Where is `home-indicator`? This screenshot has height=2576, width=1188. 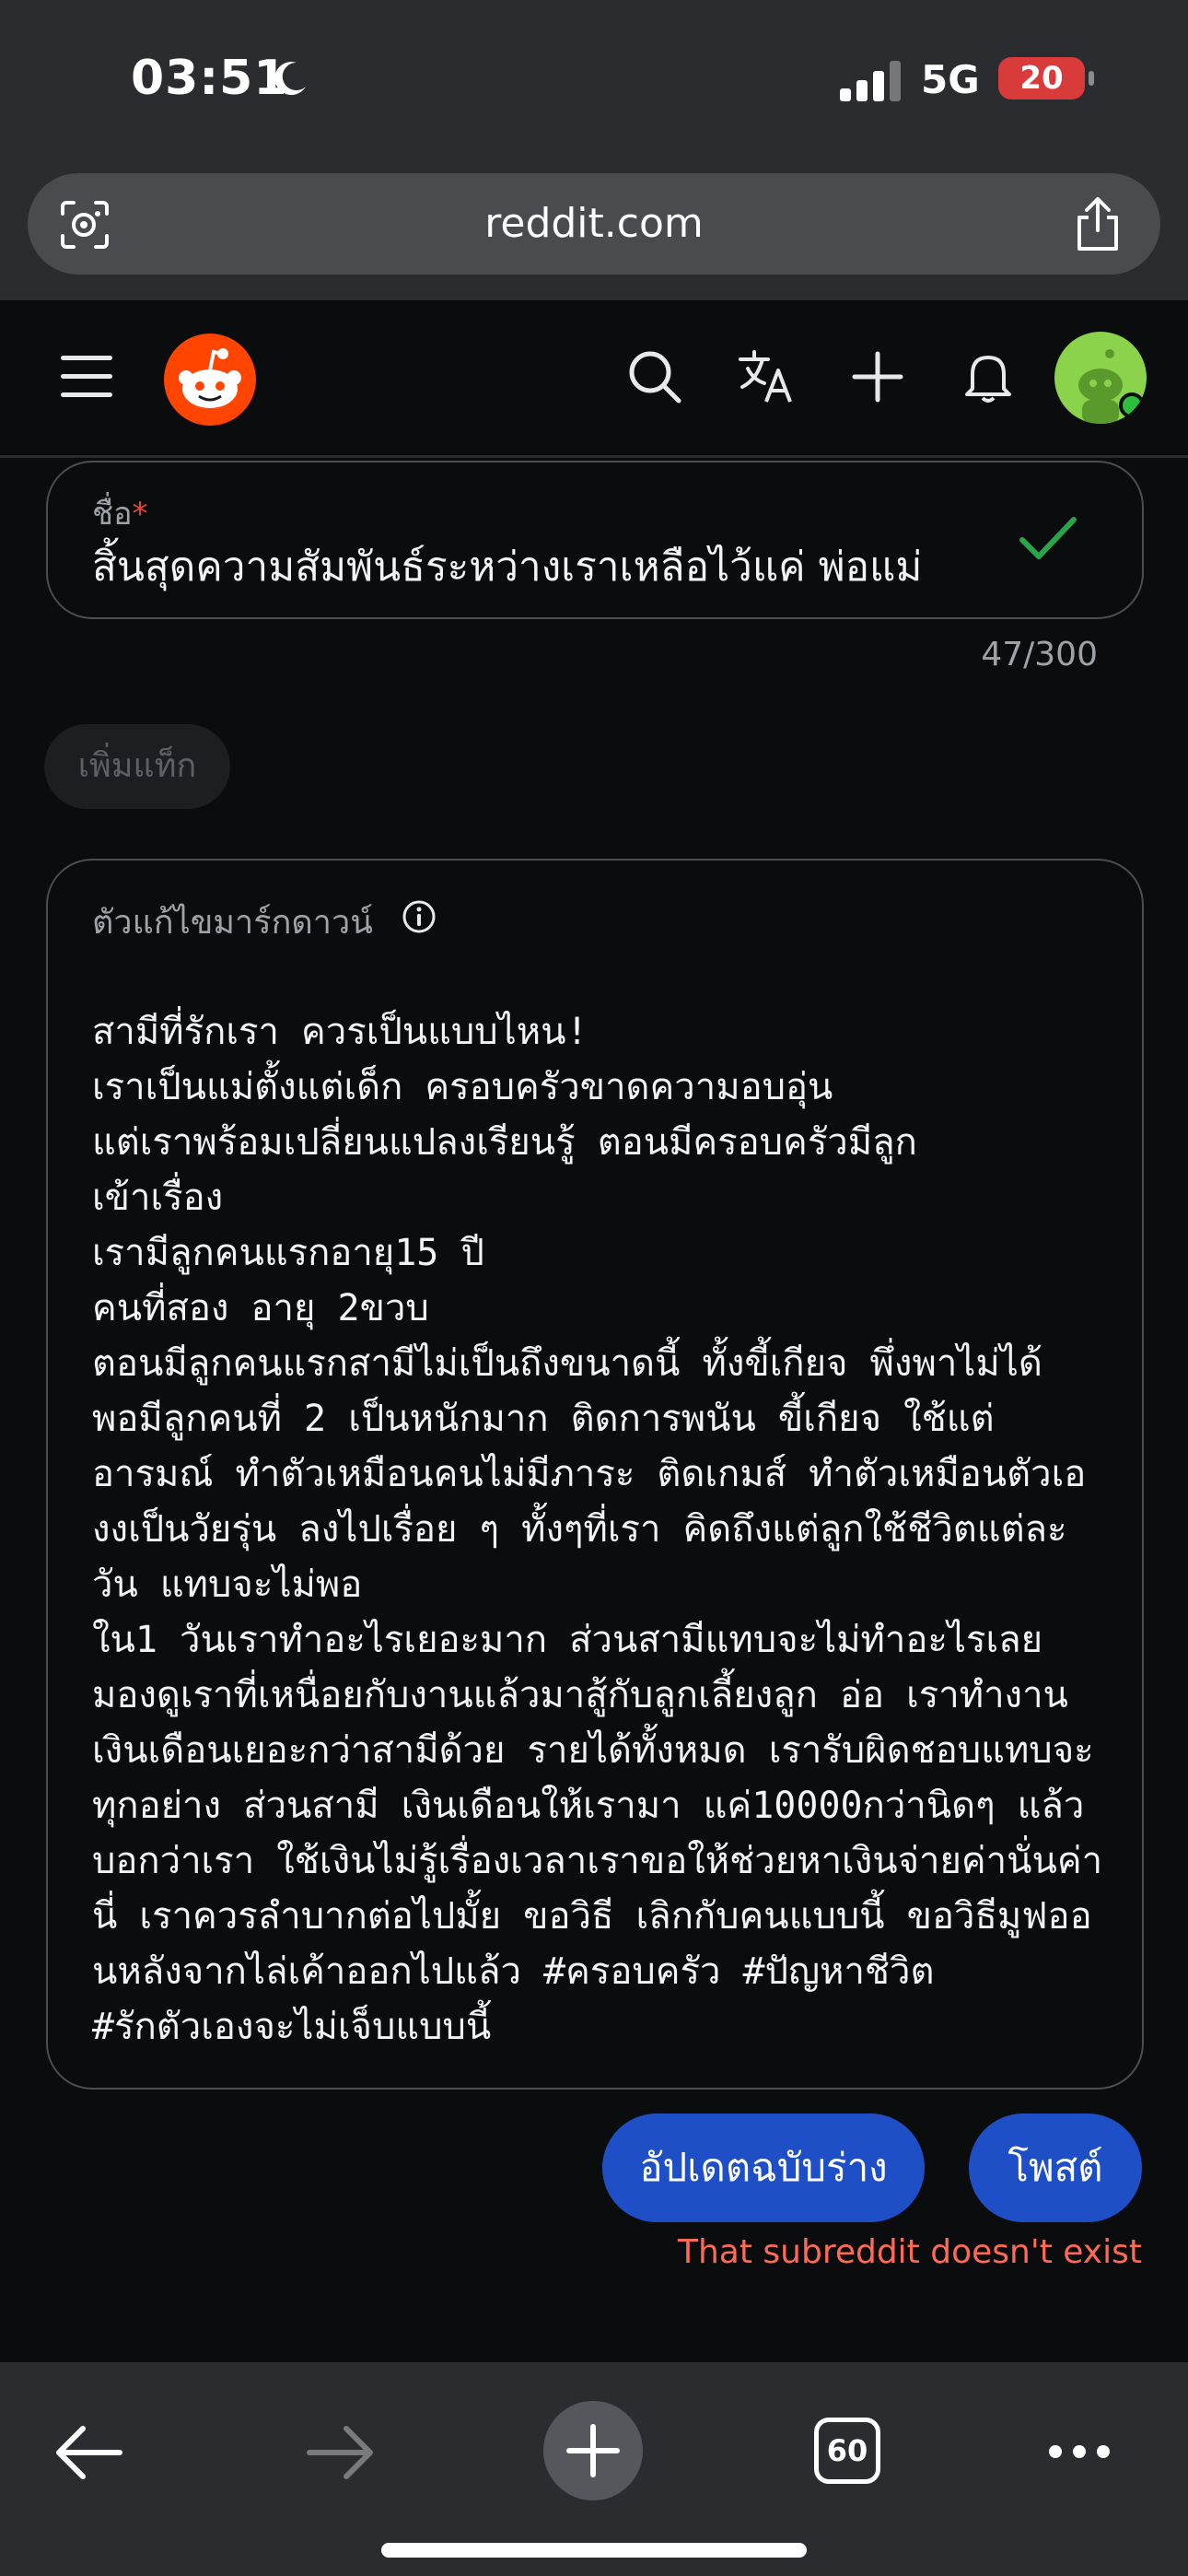
home-indicator is located at coordinates (594, 2550).